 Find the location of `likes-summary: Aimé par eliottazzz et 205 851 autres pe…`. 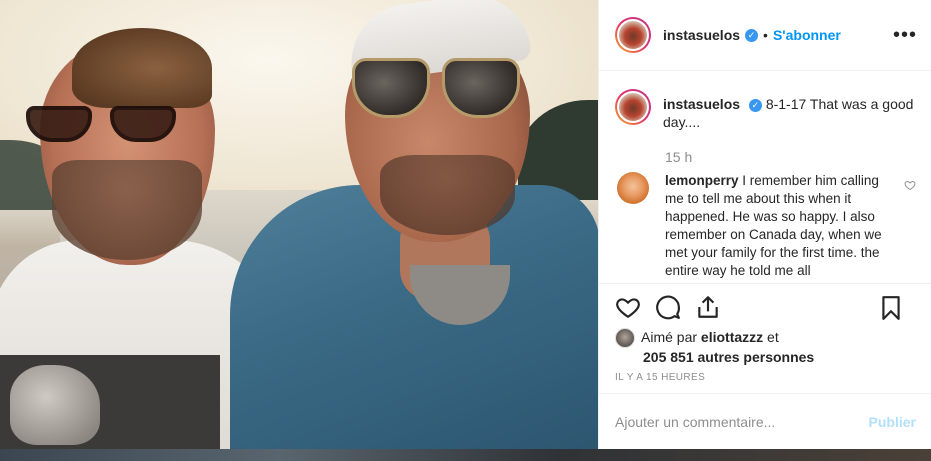

likes-summary: Aimé par eliottazzz et 205 851 autres pe… is located at coordinates (770, 347).